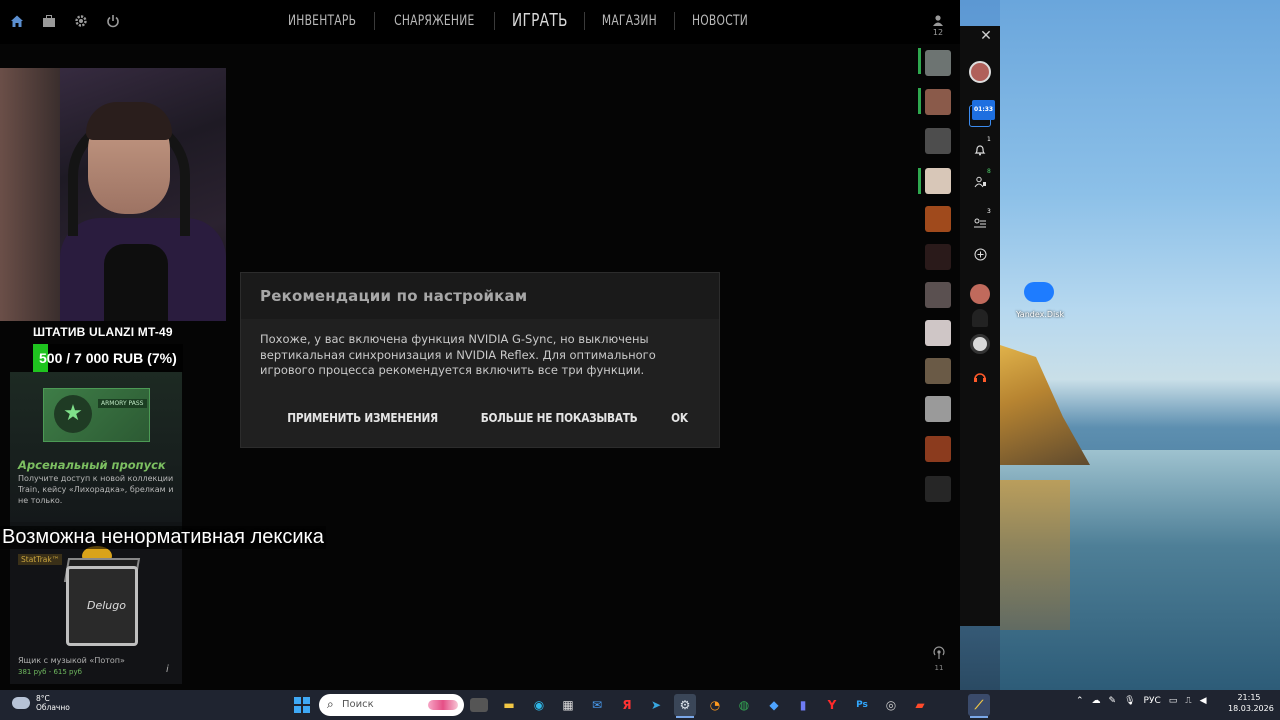 The height and width of the screenshot is (720, 1280). I want to click on case-box-label: Delugo, so click(106, 605).